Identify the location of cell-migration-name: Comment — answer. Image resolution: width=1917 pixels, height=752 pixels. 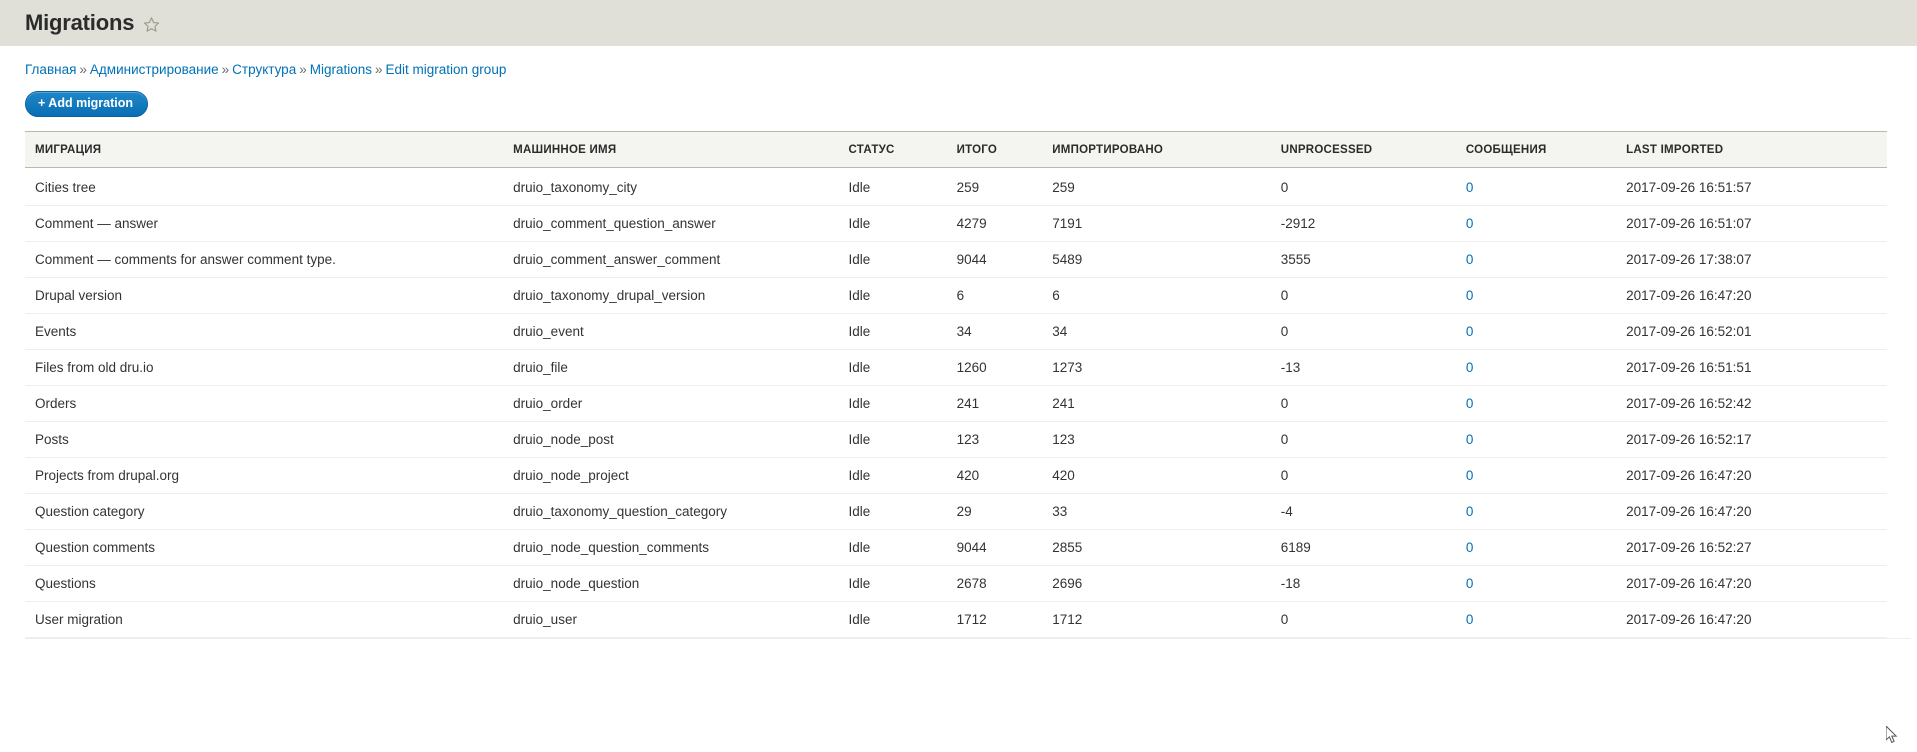
(269, 223).